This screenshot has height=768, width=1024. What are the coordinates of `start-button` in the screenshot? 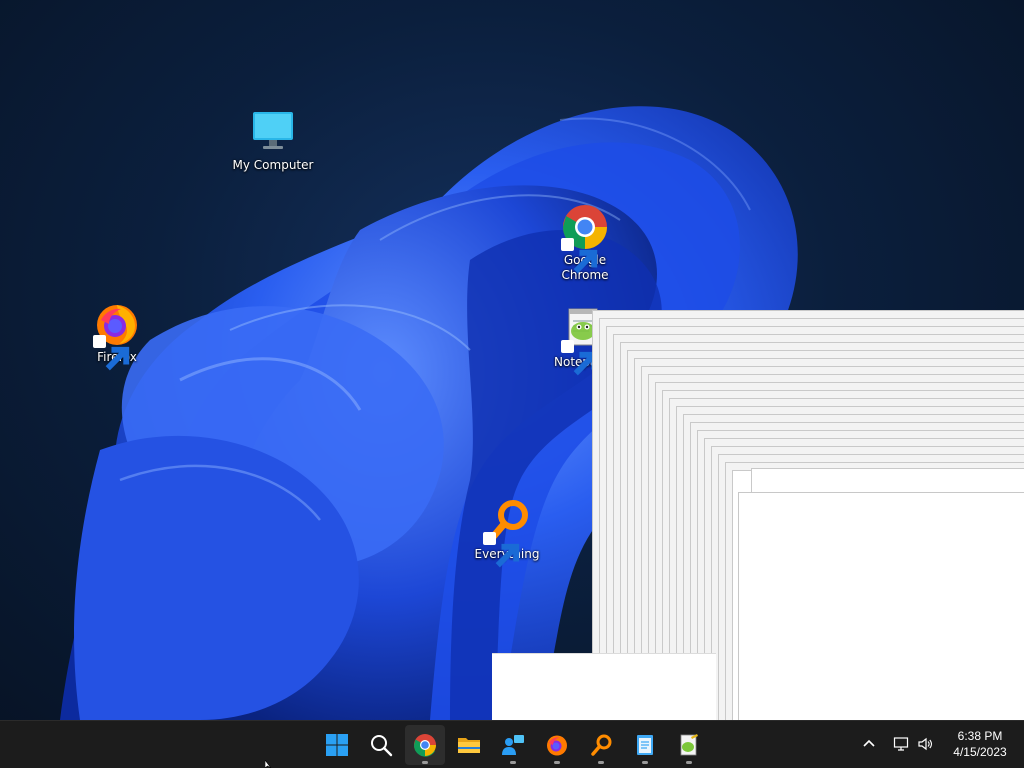 It's located at (337, 745).